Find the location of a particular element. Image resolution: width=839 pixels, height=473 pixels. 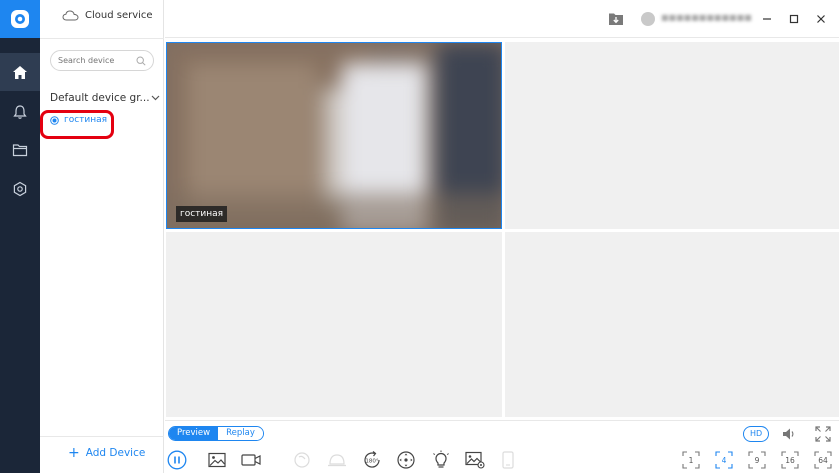

tab-replay: Replay is located at coordinates (240, 433).